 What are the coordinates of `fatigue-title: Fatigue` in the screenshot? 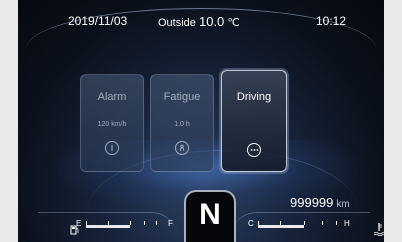 It's located at (182, 97).